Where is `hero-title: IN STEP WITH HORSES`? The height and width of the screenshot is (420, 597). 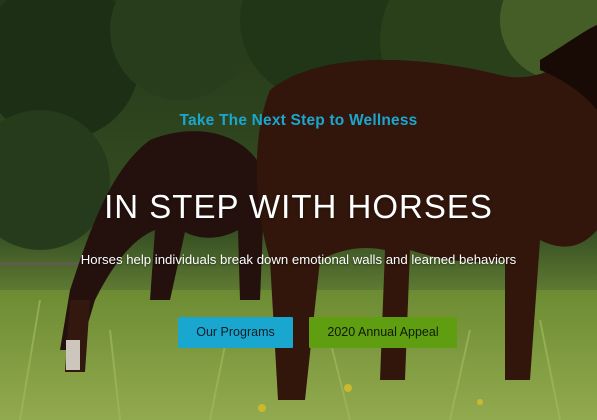 hero-title: IN STEP WITH HORSES is located at coordinates (298, 206).